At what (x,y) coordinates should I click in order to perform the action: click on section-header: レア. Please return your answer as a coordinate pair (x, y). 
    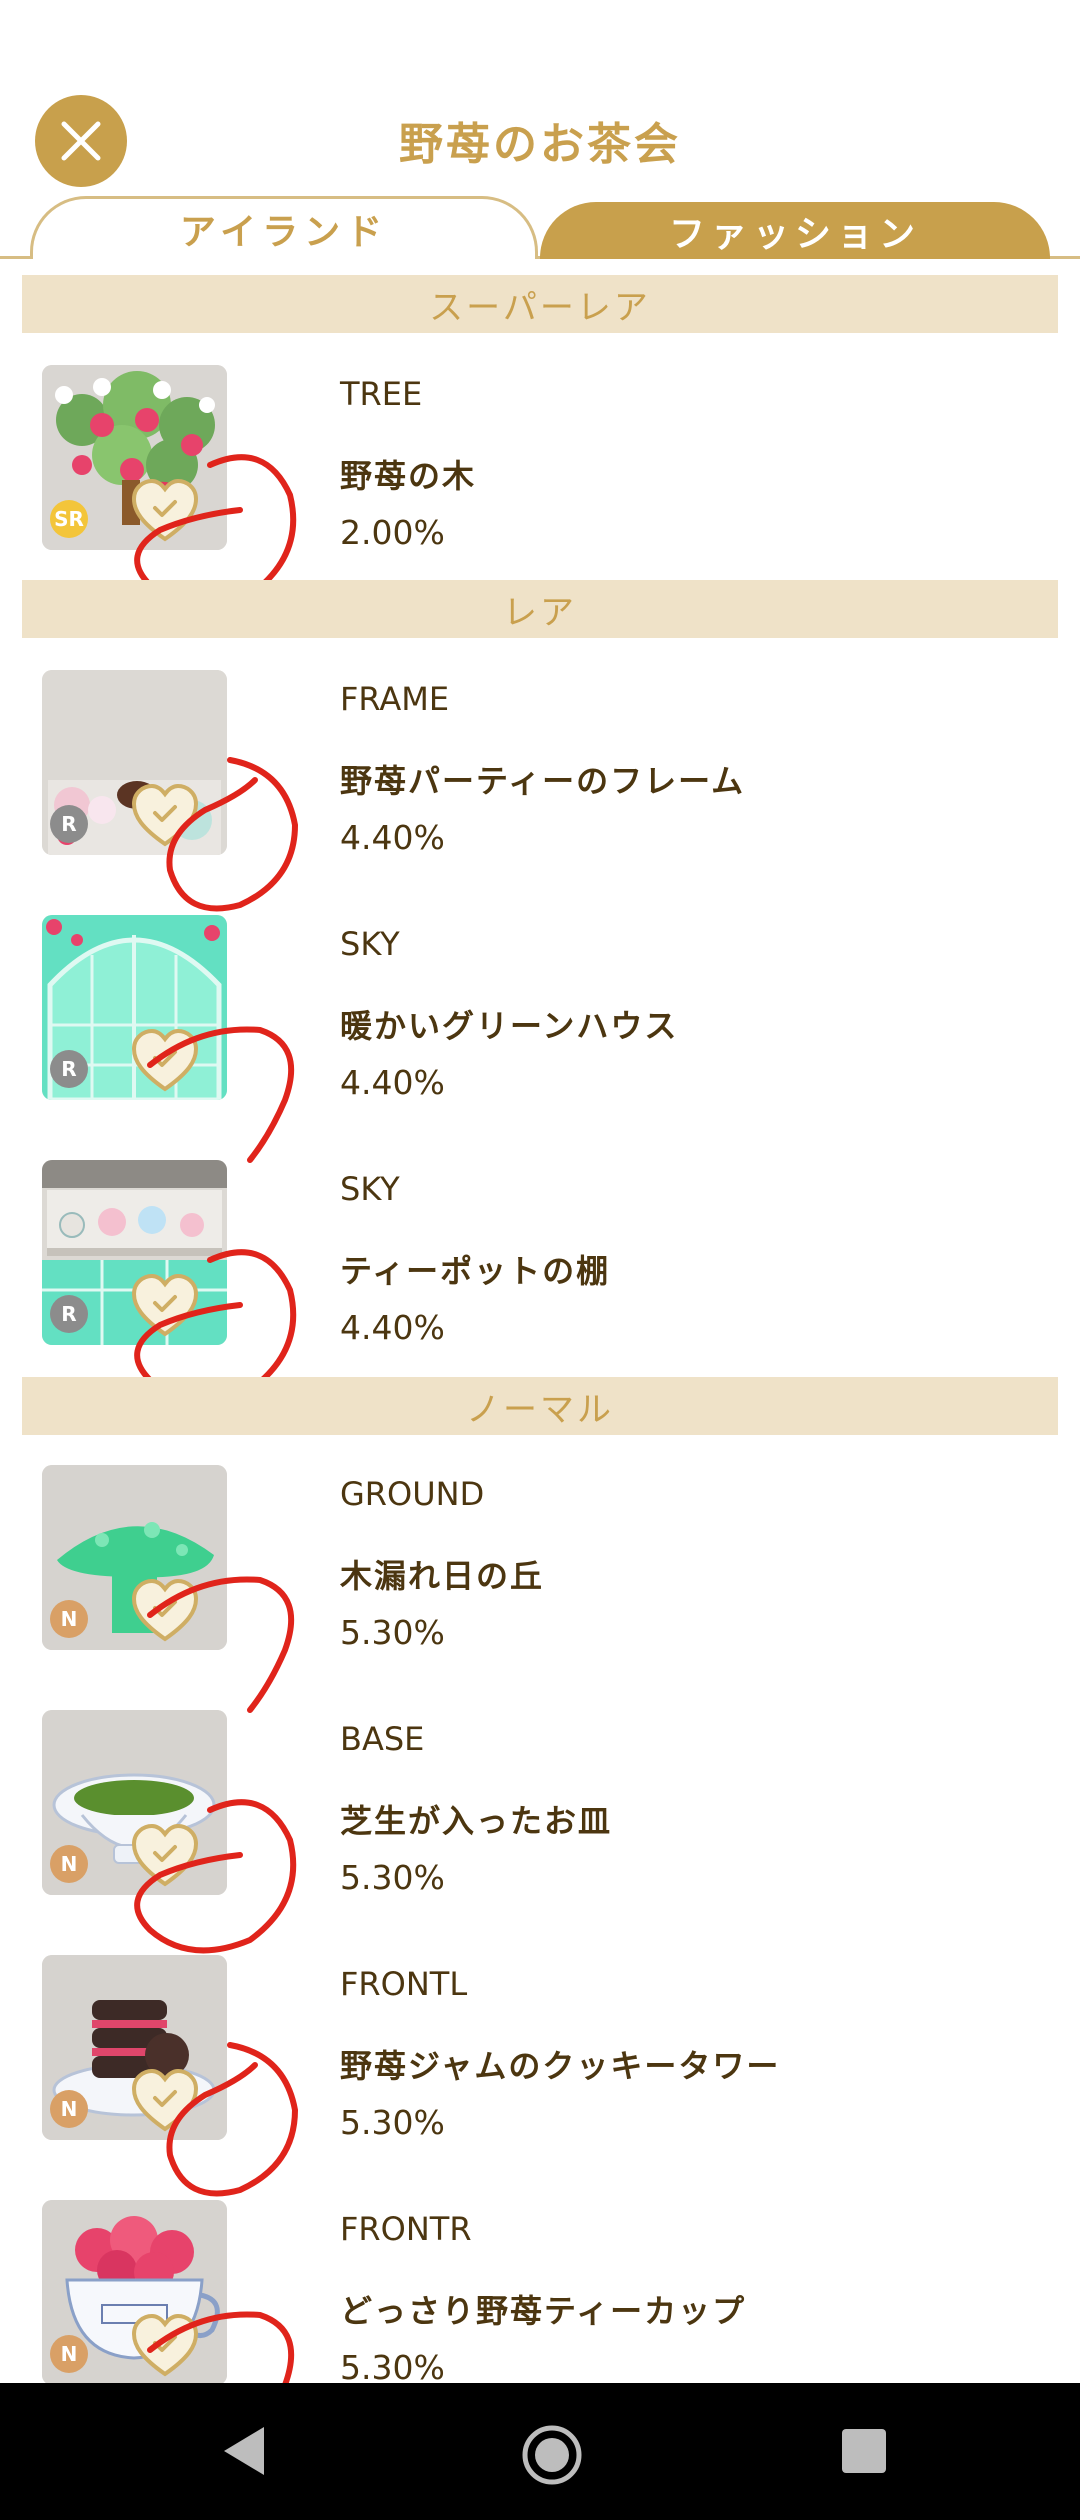
    Looking at the image, I should click on (540, 609).